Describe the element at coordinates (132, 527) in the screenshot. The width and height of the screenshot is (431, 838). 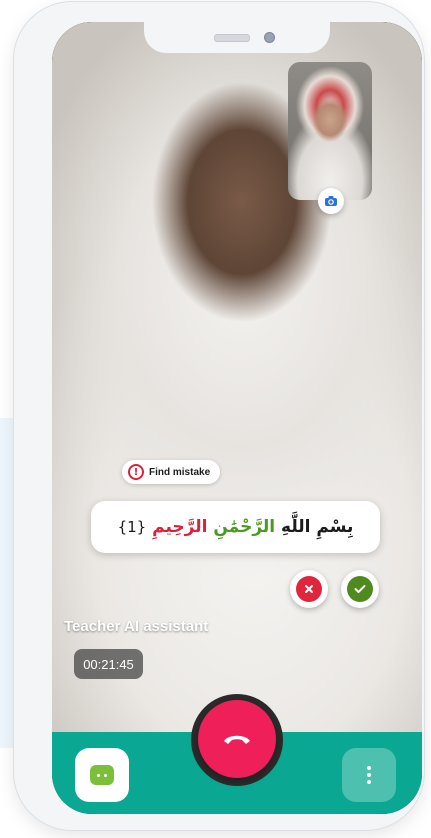
I see `verse-number: {1}` at that location.